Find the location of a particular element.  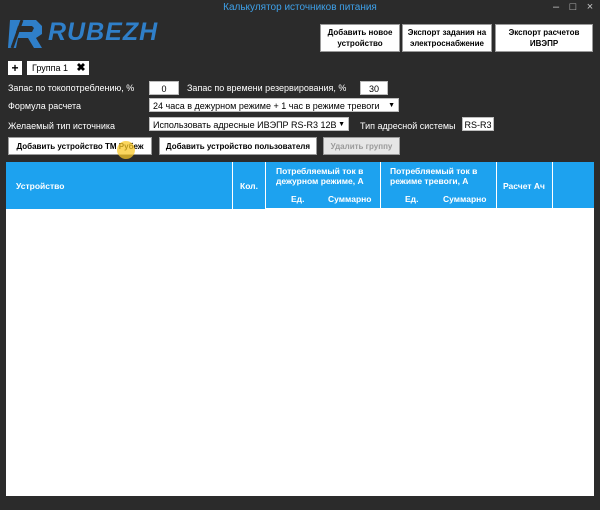

export-task-button: Экспорт задания на электроснабжение is located at coordinates (447, 38).